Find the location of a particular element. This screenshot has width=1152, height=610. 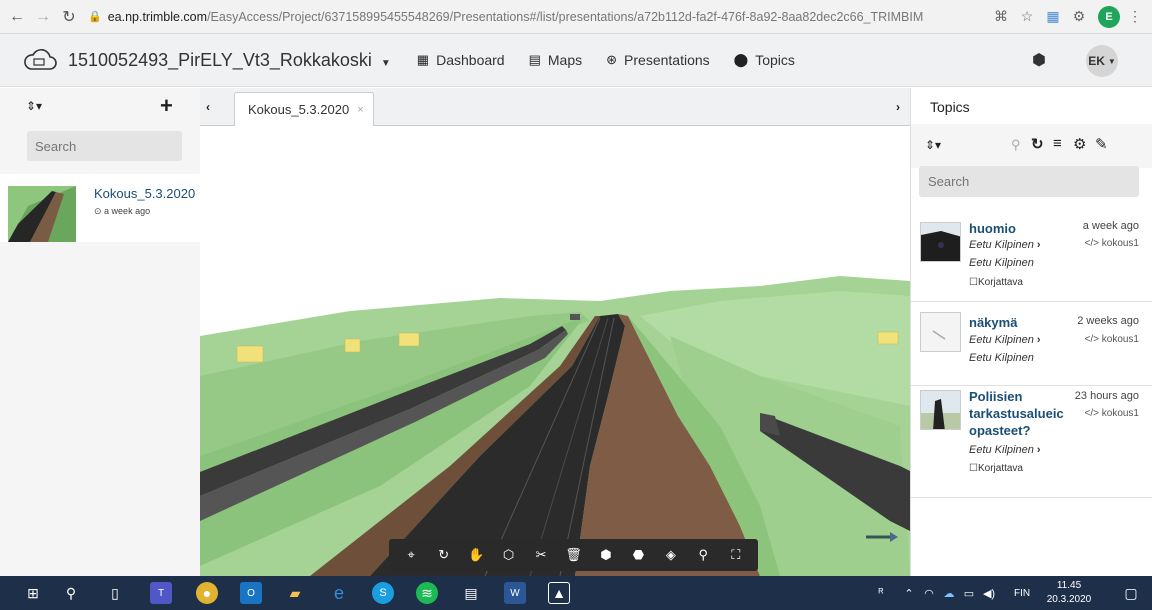

forward-icon: → is located at coordinates (43, 17).